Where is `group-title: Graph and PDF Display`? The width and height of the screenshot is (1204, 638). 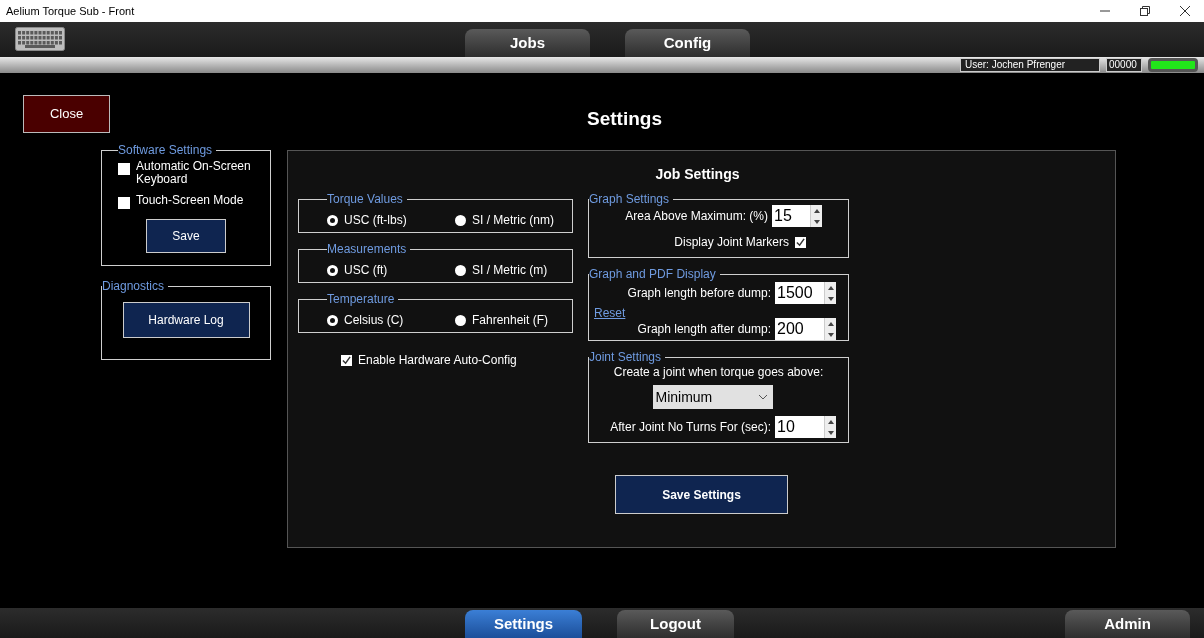 group-title: Graph and PDF Display is located at coordinates (653, 274).